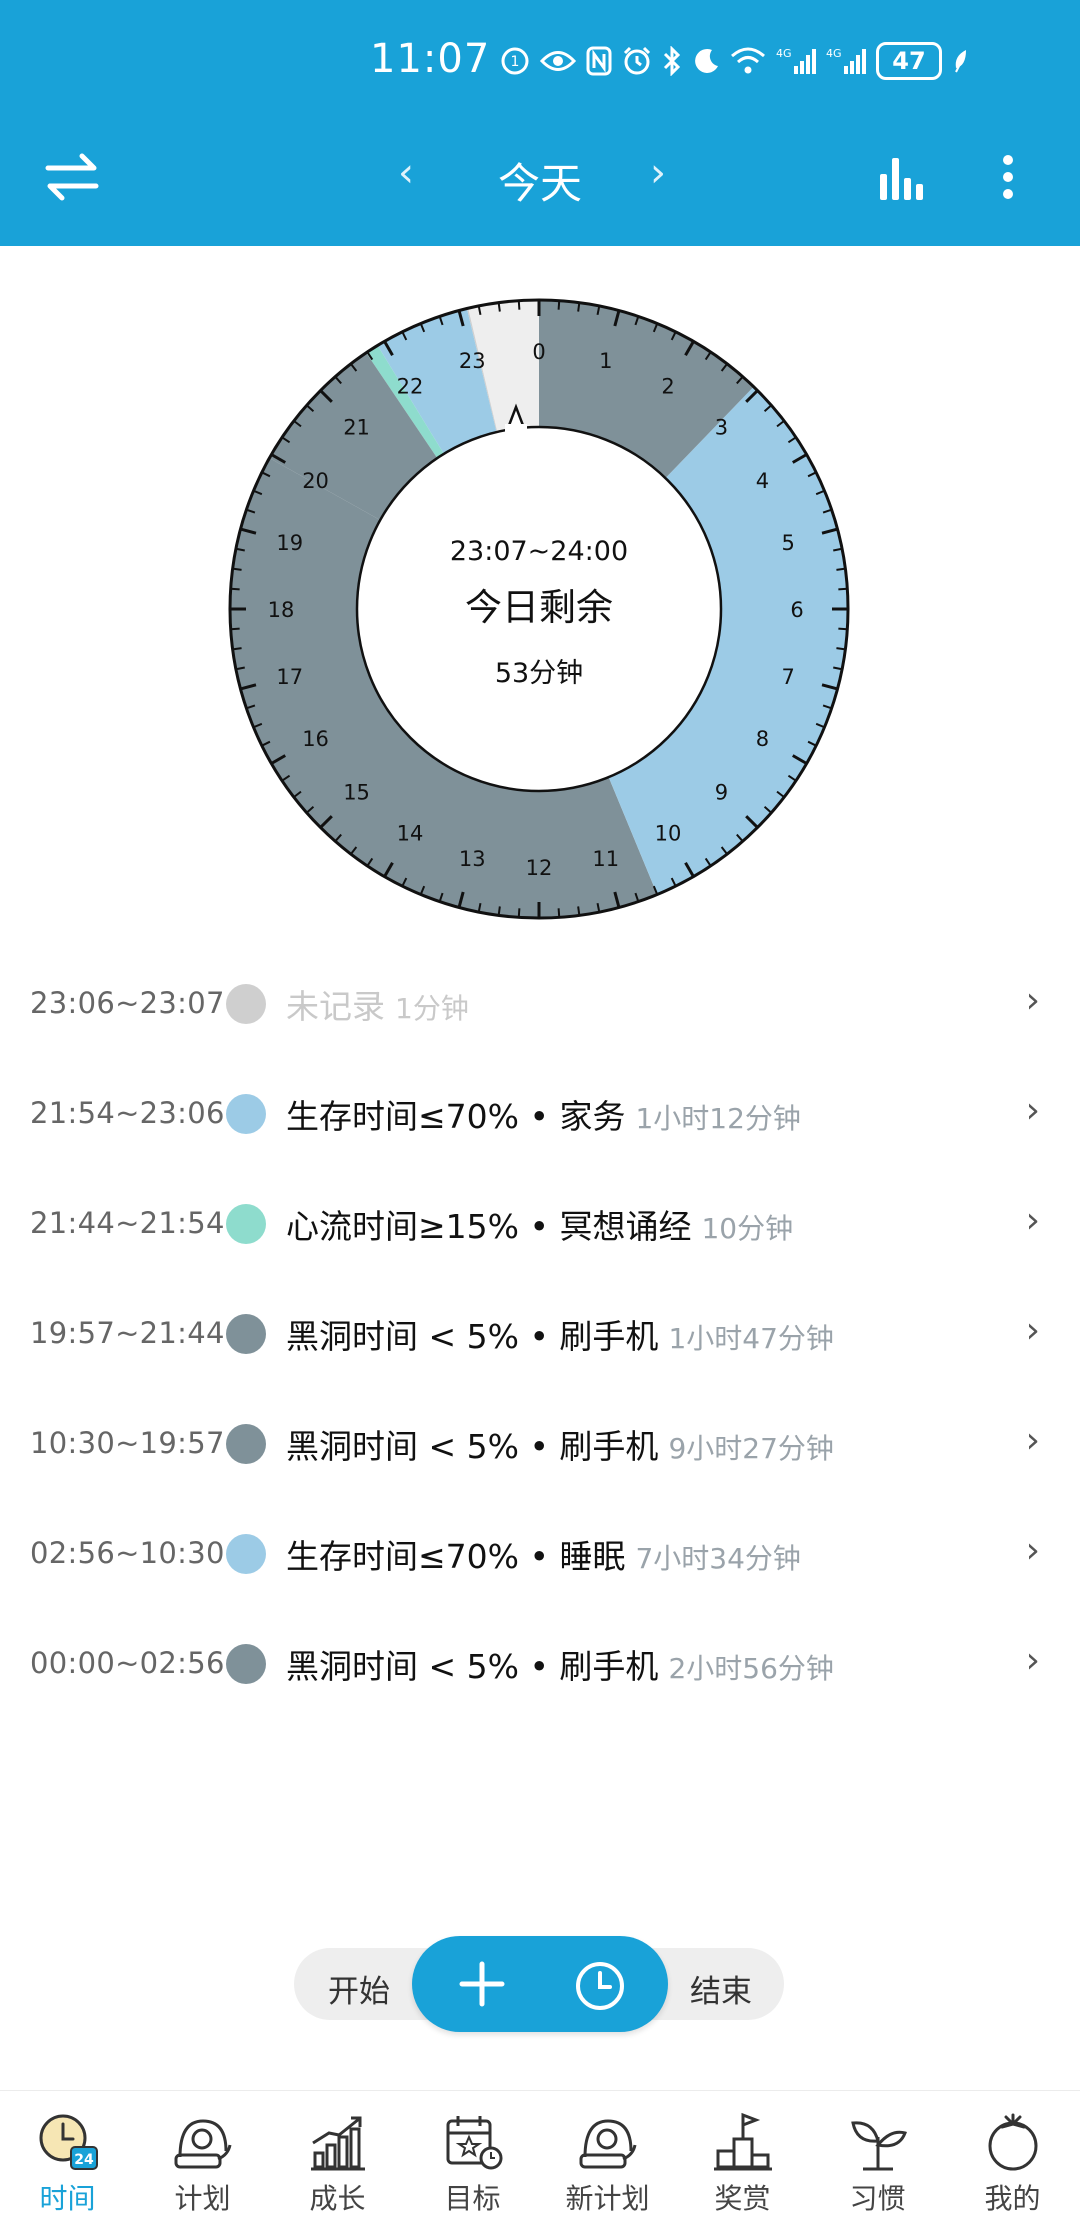 The image size is (1080, 2229). I want to click on nav-label: 新计划, so click(607, 2198).